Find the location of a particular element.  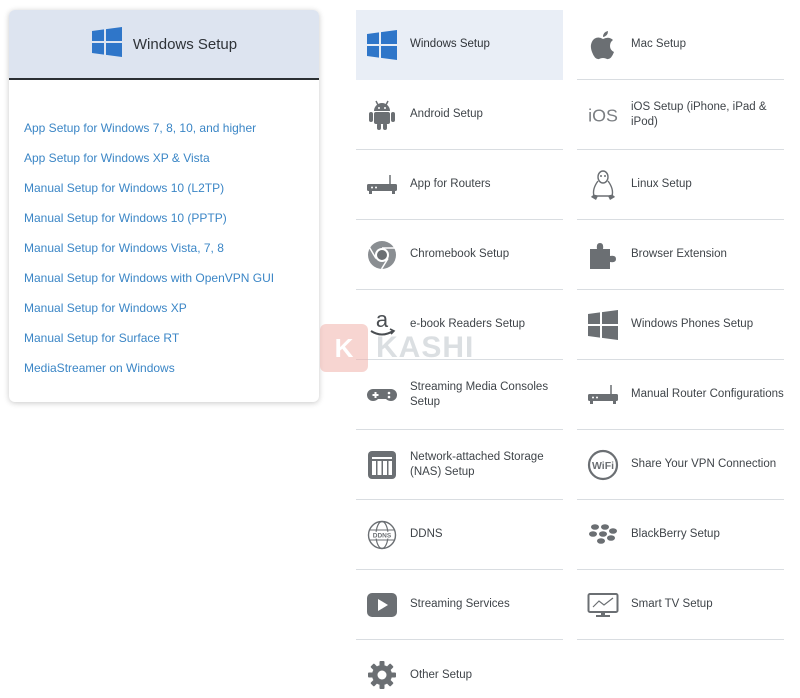

tile-browser-extension: Browser Extension is located at coordinates (680, 255).